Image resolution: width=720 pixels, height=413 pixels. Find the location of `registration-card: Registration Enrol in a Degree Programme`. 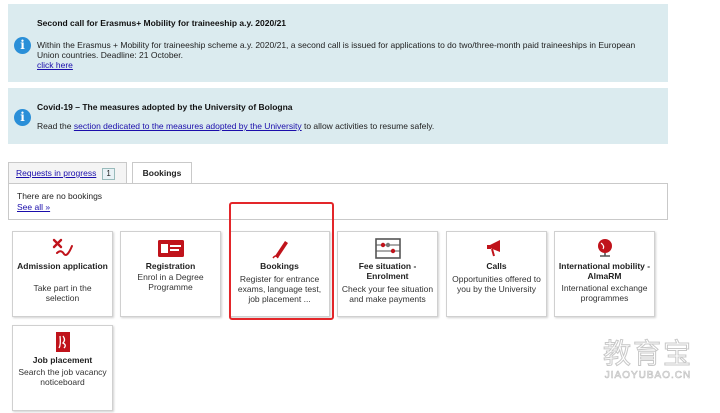

registration-card: Registration Enrol in a Degree Programme is located at coordinates (170, 274).